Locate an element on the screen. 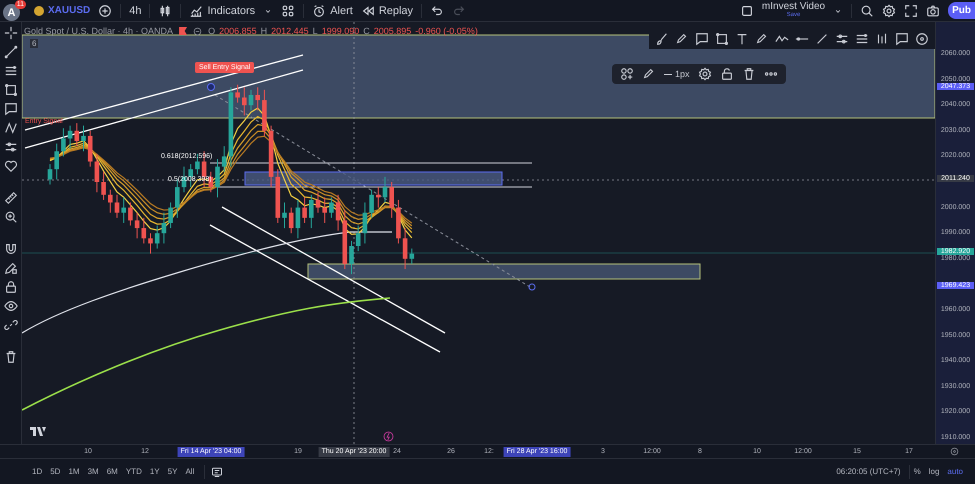 The width and height of the screenshot is (975, 484). brush-icon is located at coordinates (662, 39).